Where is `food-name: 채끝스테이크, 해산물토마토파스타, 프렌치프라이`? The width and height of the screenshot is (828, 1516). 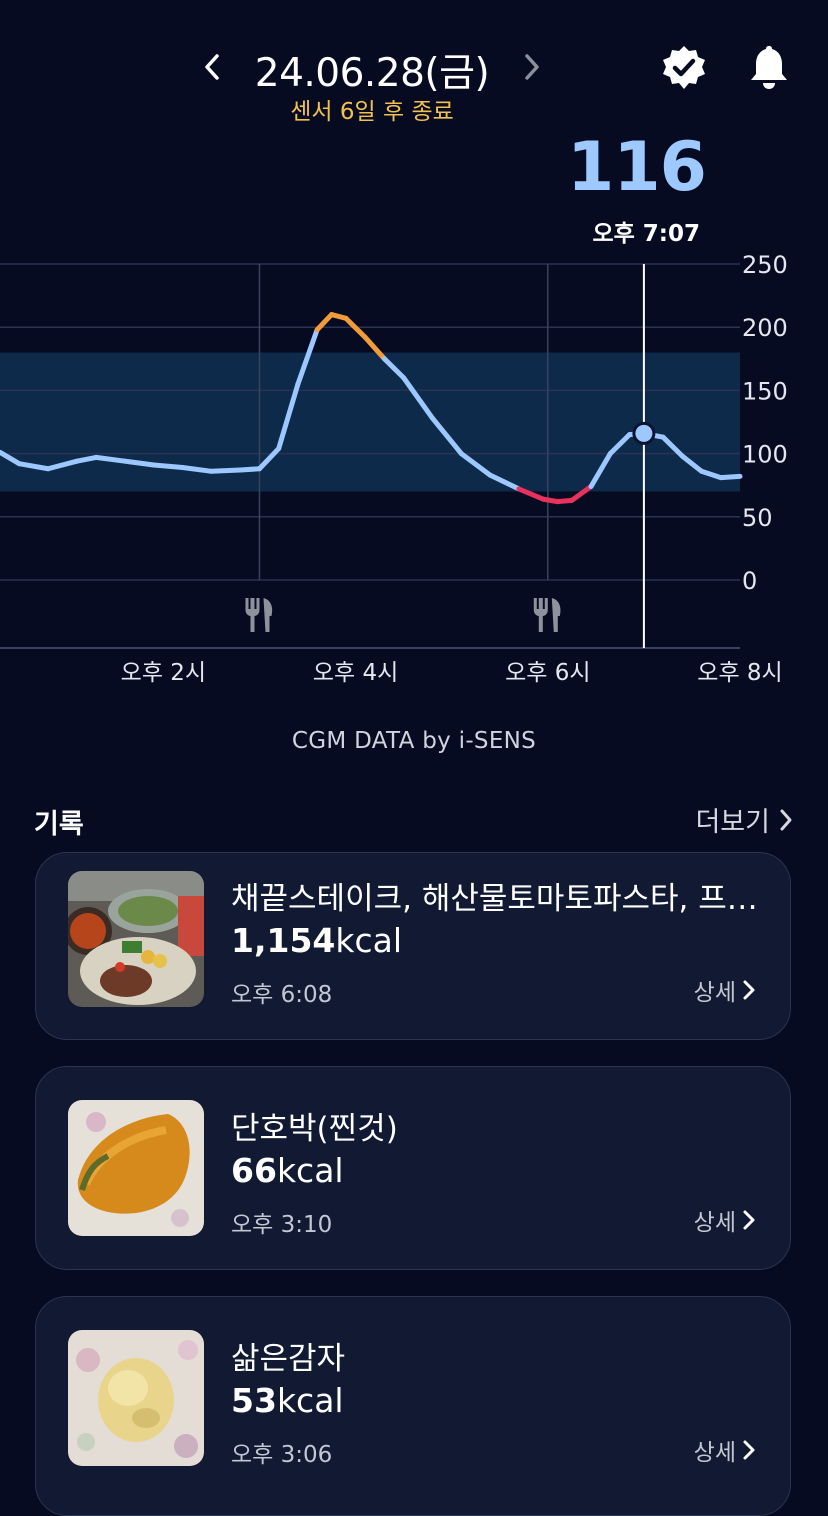 food-name: 채끝스테이크, 해산물토마토파스타, 프렌치프라이 is located at coordinates (496, 899).